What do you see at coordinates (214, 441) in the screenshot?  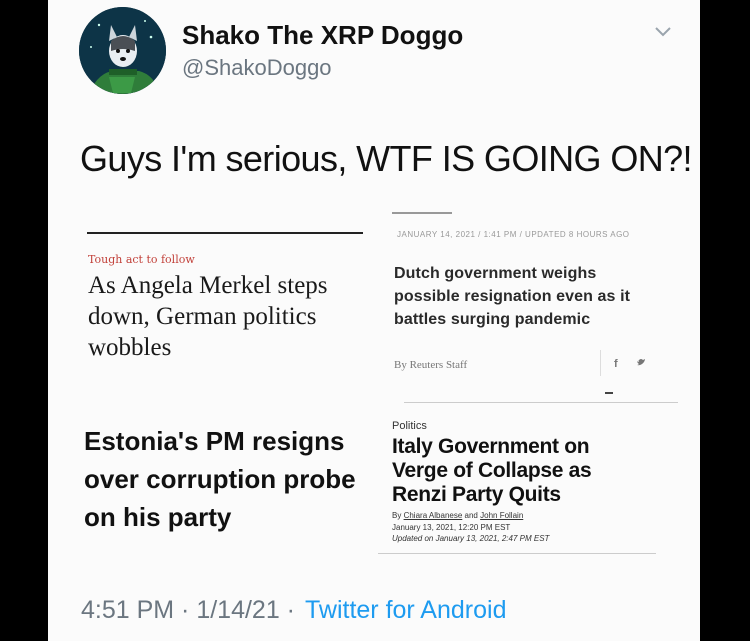 I see `headline-estonia-line1: Estonia's PM resigns` at bounding box center [214, 441].